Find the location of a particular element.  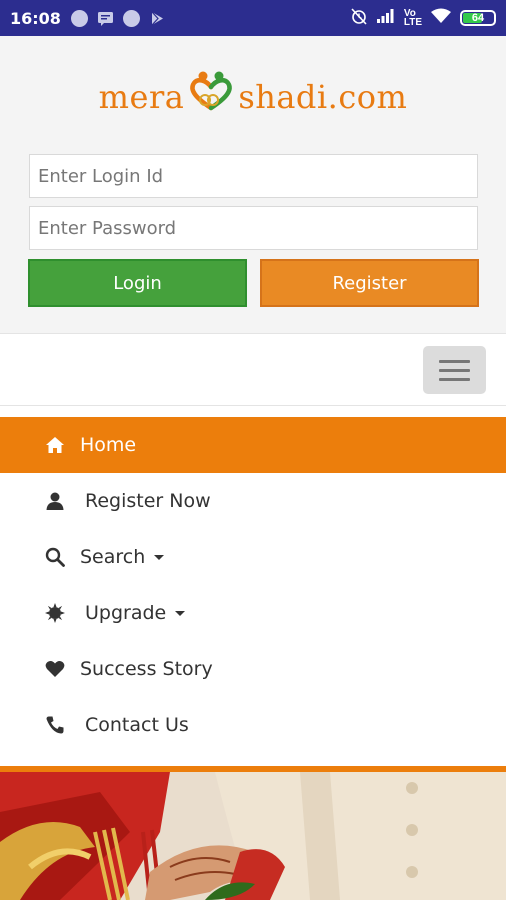

lte-label: LTE is located at coordinates (412, 22).